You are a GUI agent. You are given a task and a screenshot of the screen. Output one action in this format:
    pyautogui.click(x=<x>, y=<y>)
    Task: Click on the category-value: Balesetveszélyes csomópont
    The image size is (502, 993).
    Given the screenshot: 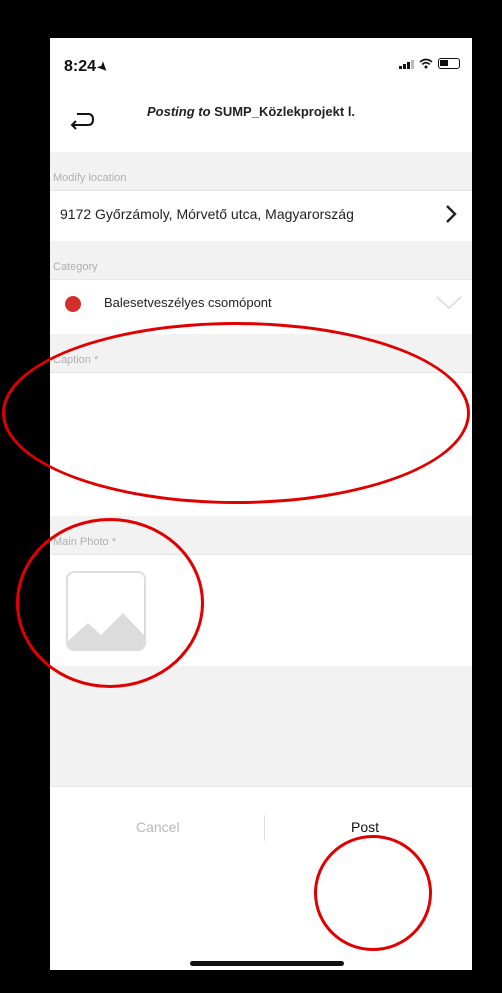 What is the action you would take?
    pyautogui.click(x=188, y=302)
    